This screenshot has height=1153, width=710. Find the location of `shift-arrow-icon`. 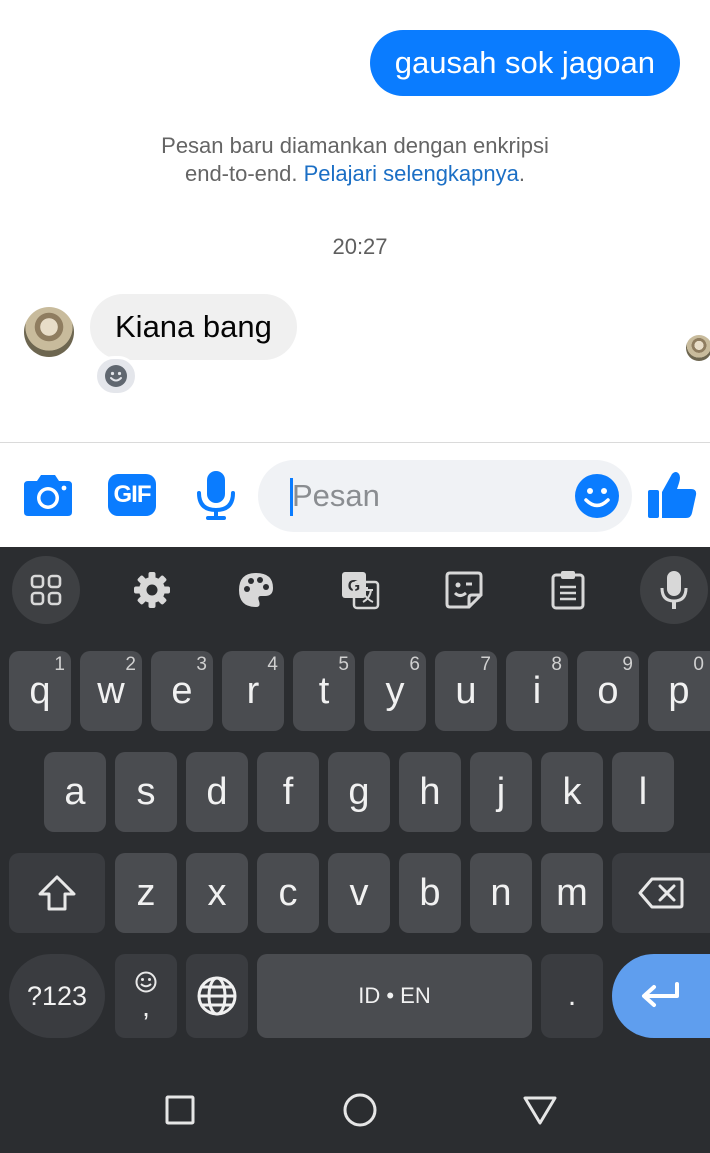

shift-arrow-icon is located at coordinates (57, 893).